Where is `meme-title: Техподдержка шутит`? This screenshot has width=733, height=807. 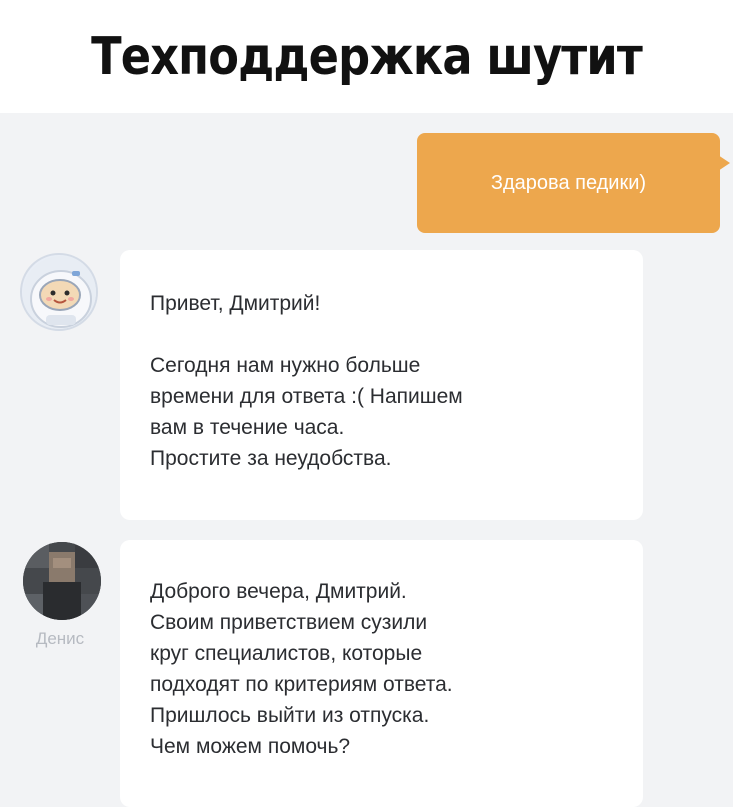
meme-title: Техподдержка шутит is located at coordinates (366, 56).